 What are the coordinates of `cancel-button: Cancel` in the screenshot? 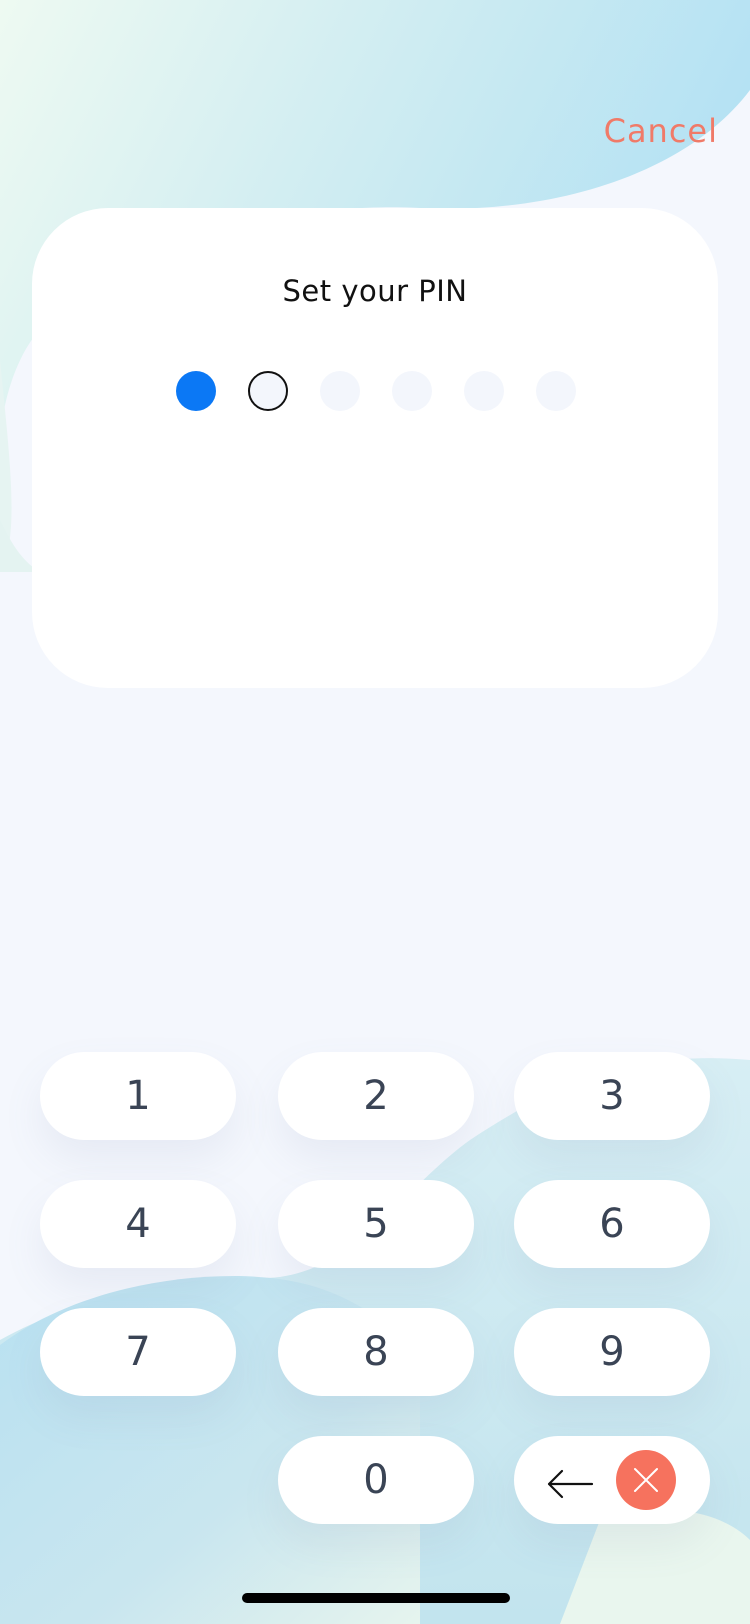 It's located at (661, 131).